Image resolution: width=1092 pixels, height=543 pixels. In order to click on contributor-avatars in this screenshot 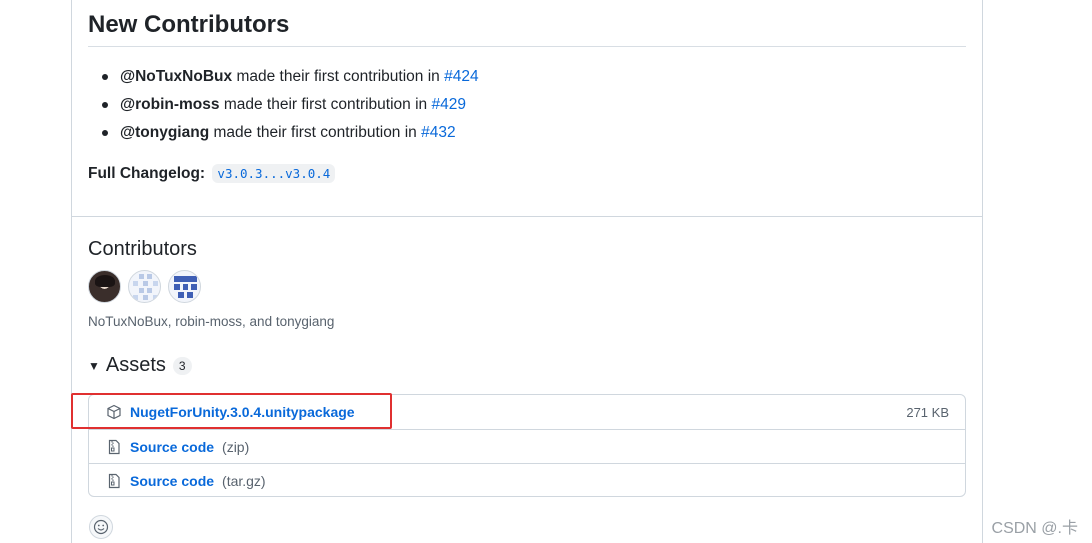, I will do `click(144, 286)`.